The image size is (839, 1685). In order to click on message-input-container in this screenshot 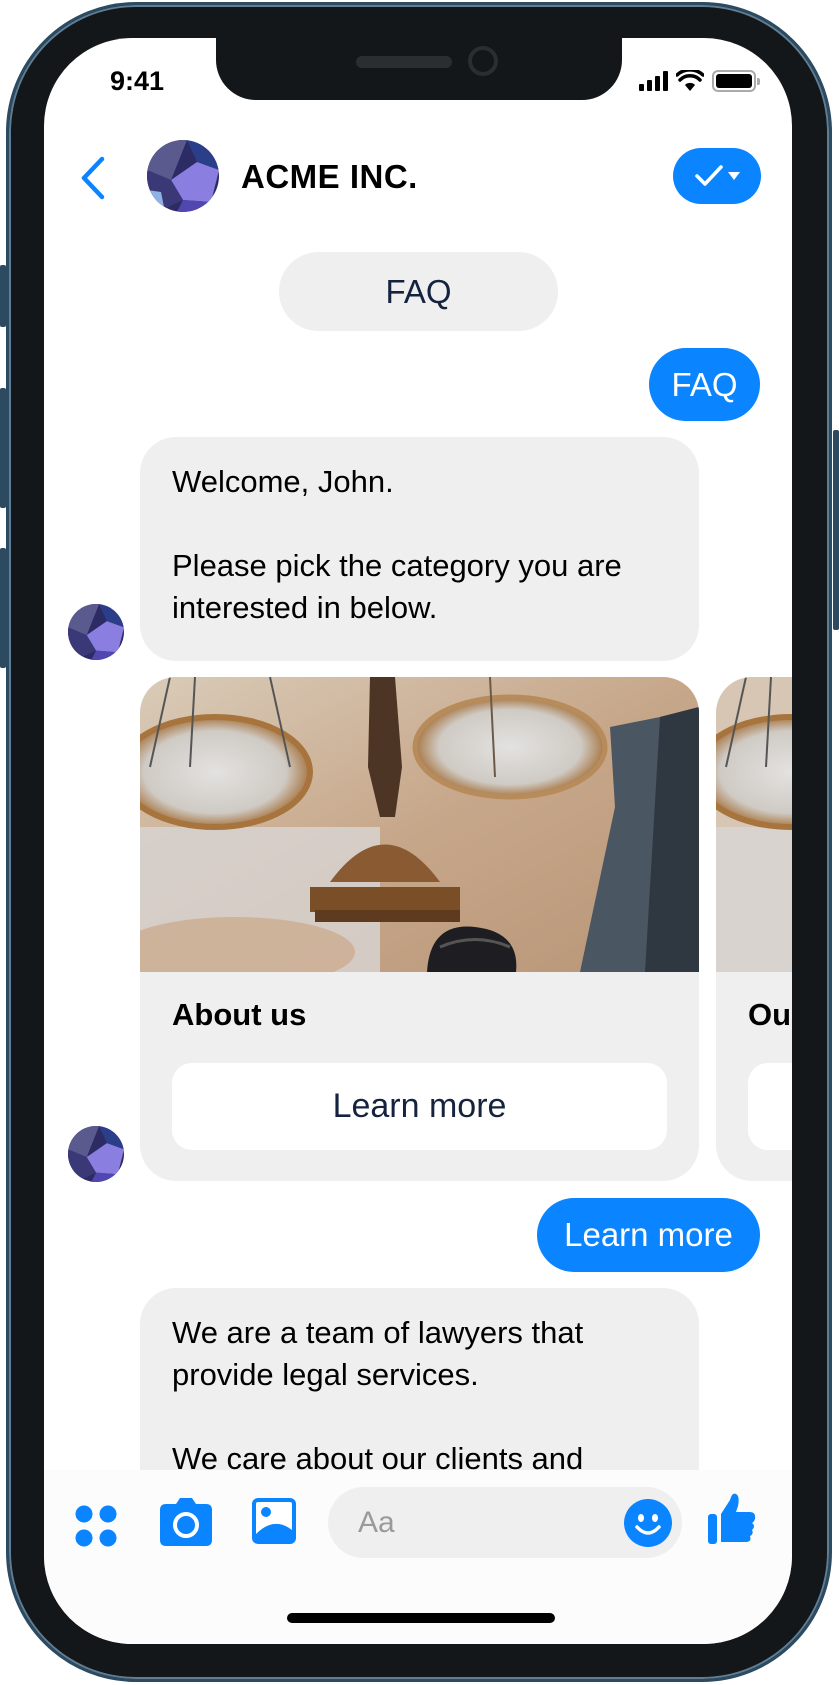, I will do `click(505, 1522)`.